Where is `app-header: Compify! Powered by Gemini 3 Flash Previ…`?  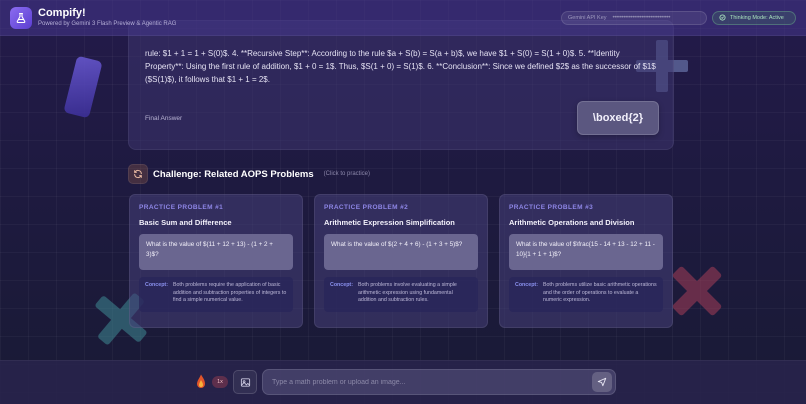 app-header: Compify! Powered by Gemini 3 Flash Previ… is located at coordinates (403, 18).